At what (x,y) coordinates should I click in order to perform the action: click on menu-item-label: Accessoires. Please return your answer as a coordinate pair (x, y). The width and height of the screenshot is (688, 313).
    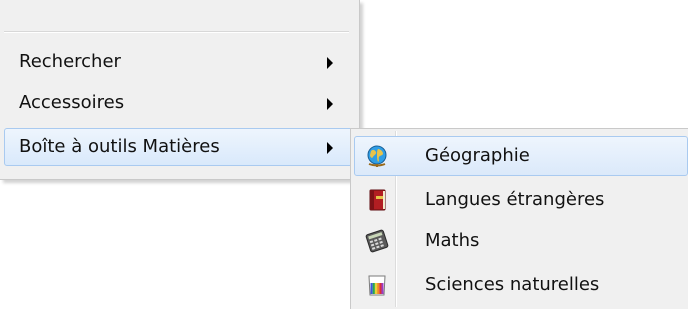
    Looking at the image, I should click on (72, 102).